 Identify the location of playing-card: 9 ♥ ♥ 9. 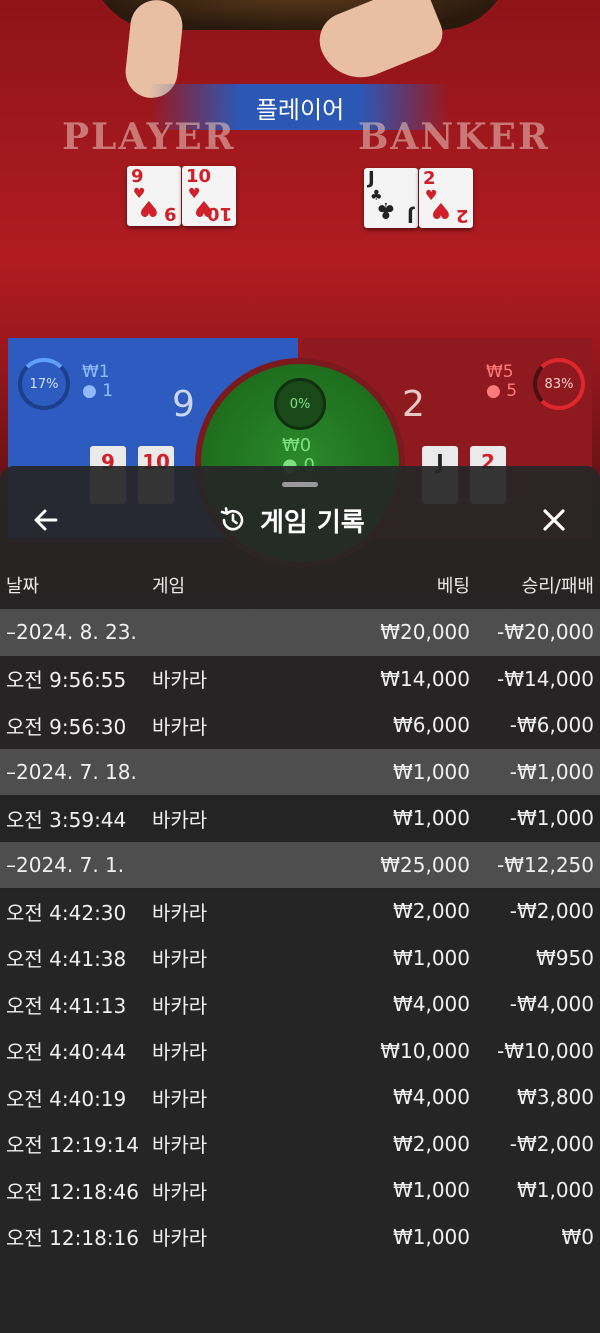
(154, 196).